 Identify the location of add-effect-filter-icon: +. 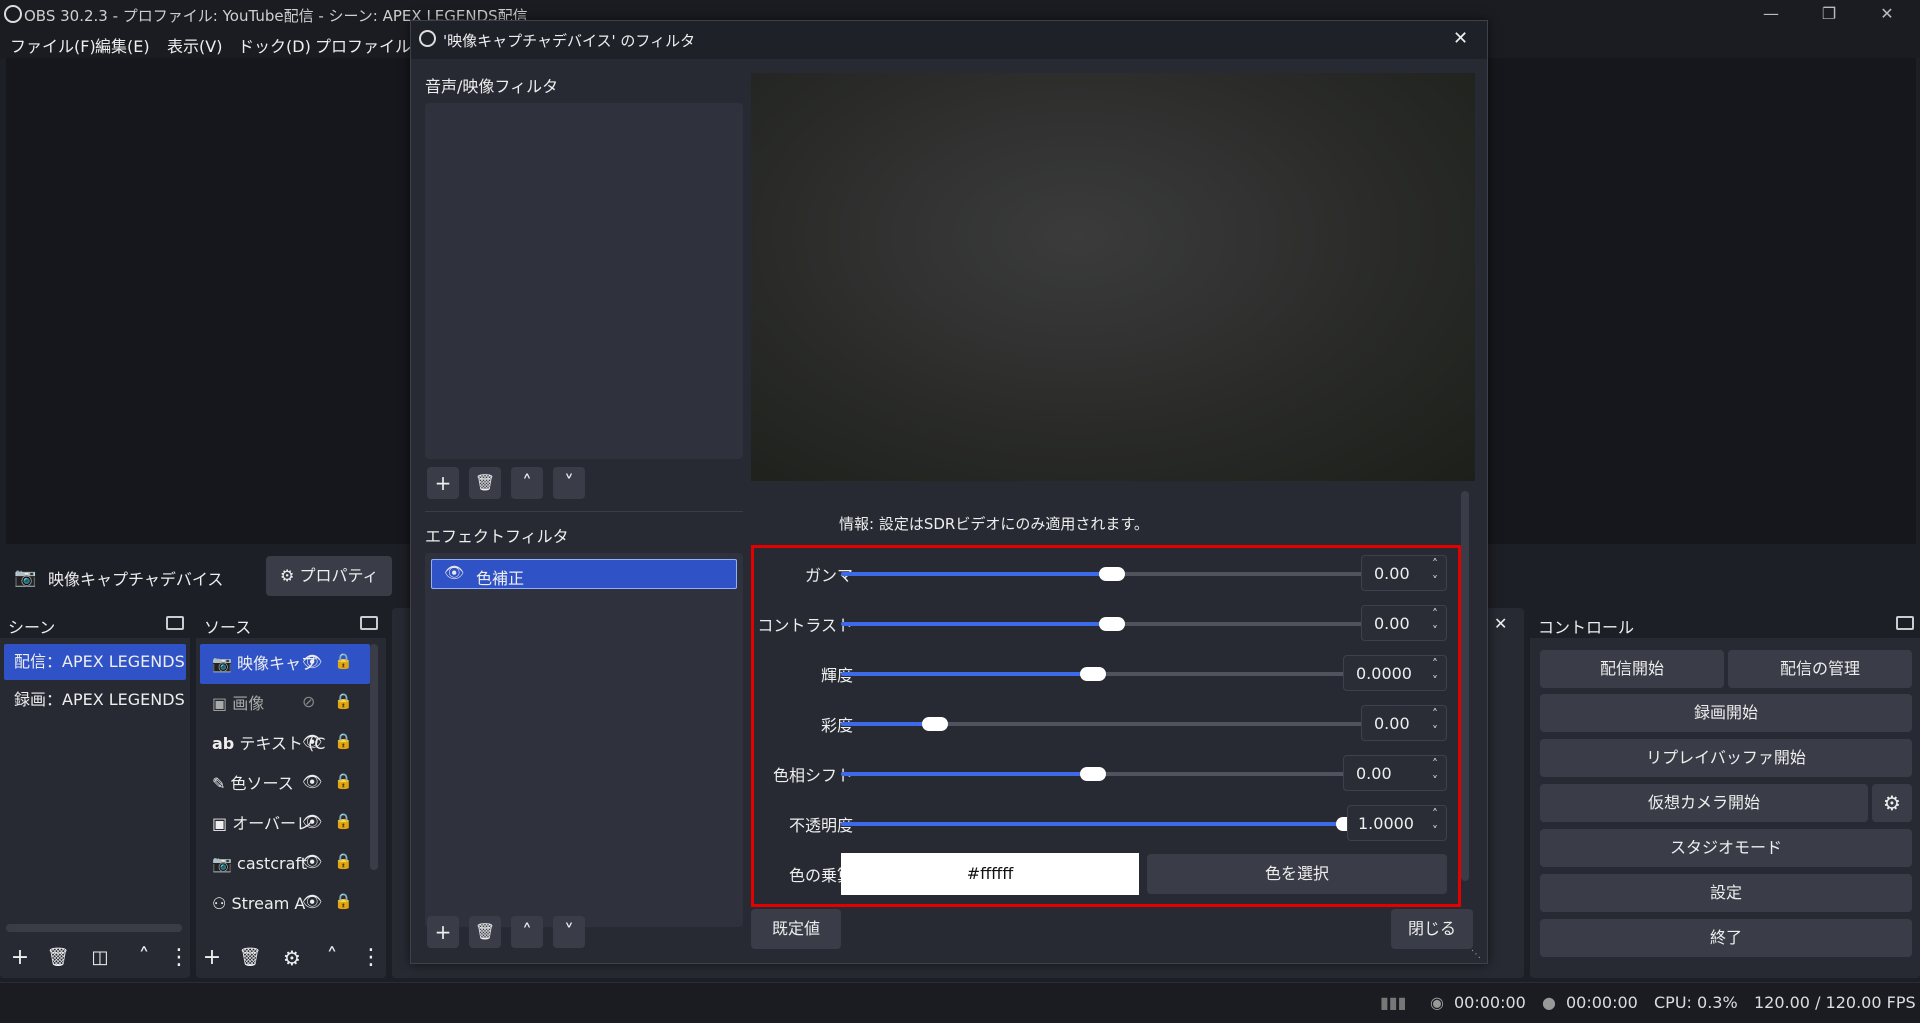
(443, 932).